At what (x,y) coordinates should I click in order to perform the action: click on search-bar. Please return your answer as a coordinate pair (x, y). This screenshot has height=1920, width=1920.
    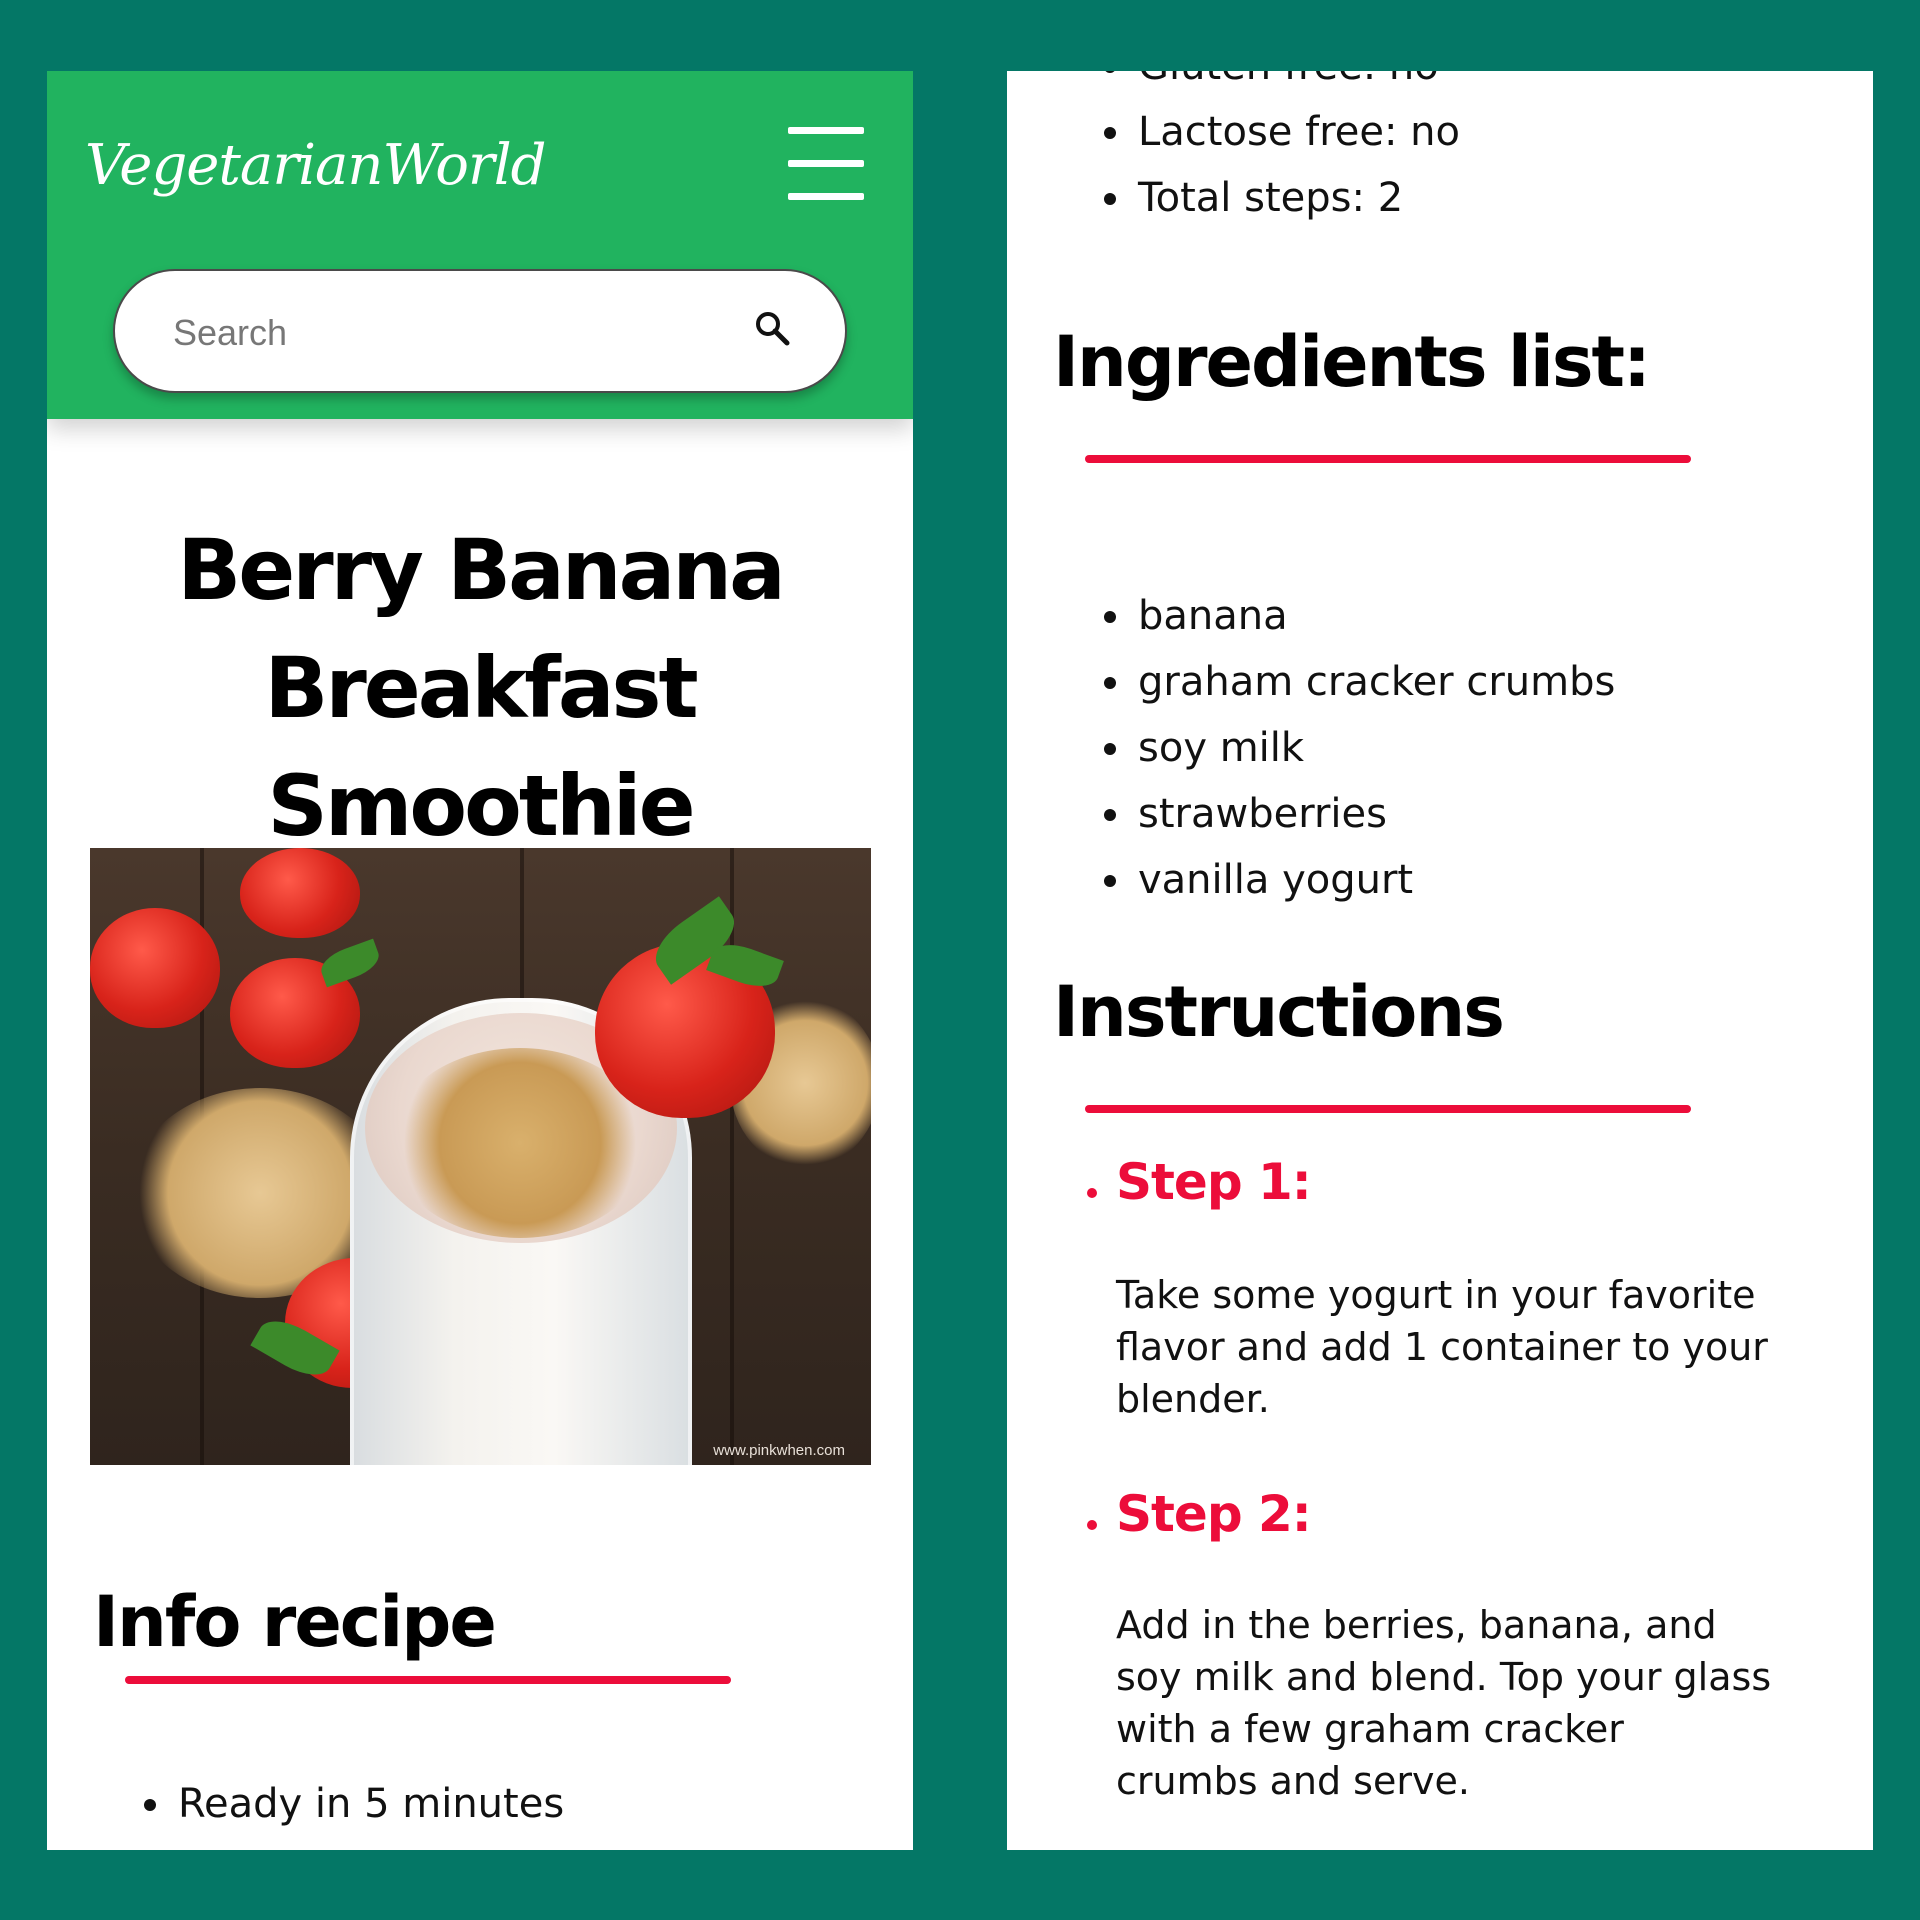
    Looking at the image, I should click on (480, 331).